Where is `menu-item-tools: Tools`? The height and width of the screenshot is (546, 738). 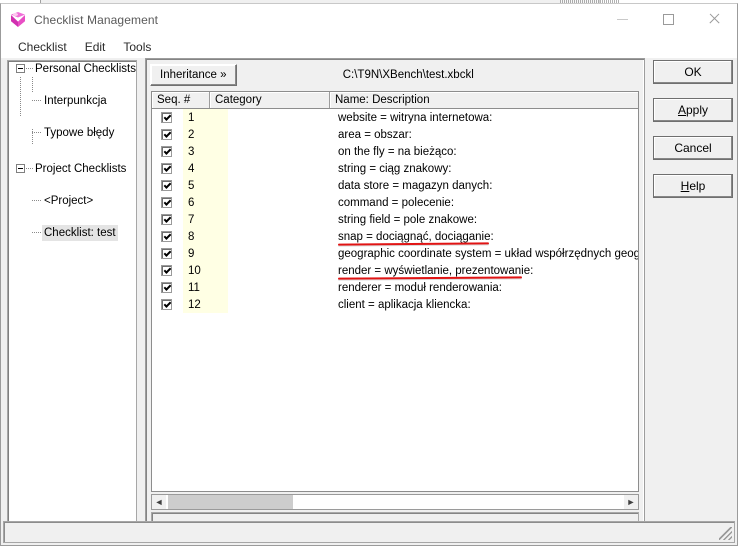
menu-item-tools: Tools is located at coordinates (137, 47).